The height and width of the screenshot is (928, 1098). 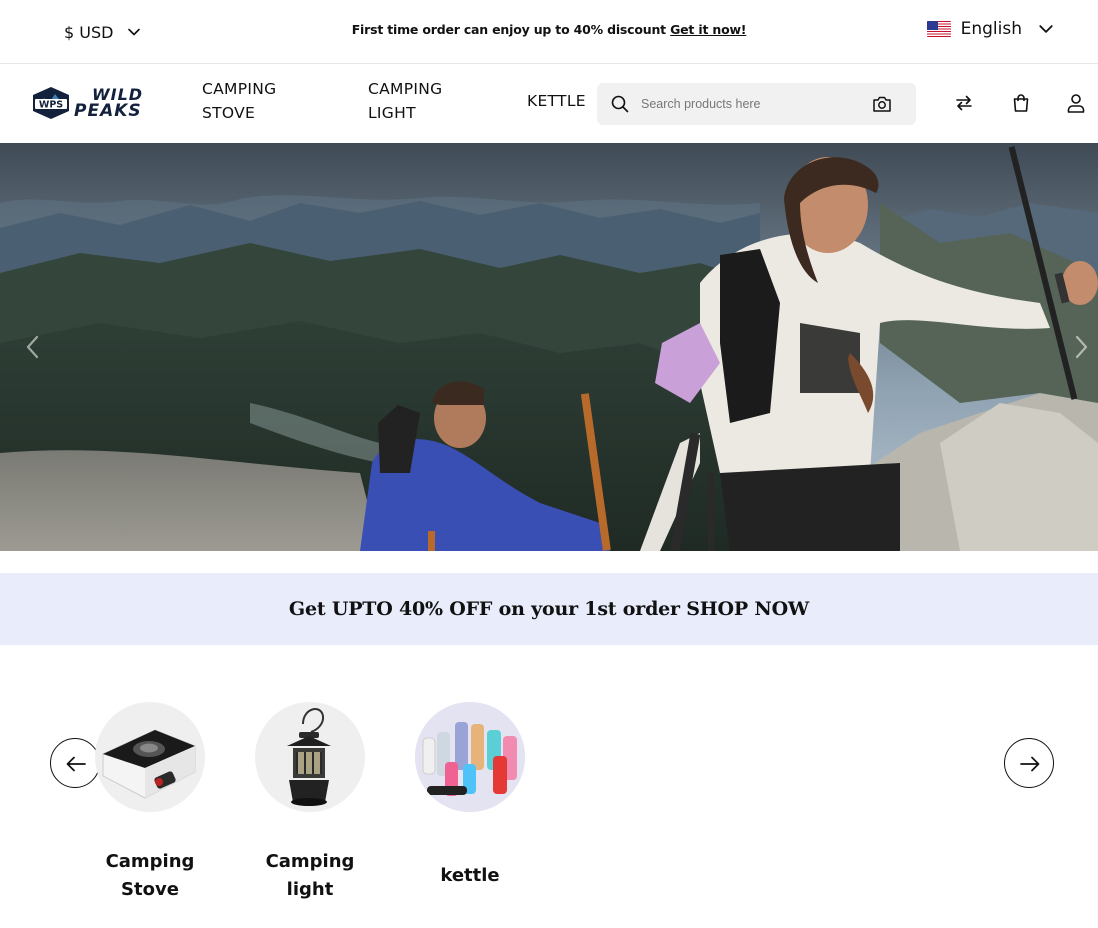 I want to click on hero-prev-arrow-icon, so click(x=32, y=347).